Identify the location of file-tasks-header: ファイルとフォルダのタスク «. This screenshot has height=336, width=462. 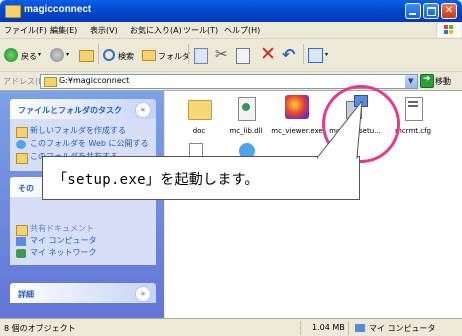
(83, 109).